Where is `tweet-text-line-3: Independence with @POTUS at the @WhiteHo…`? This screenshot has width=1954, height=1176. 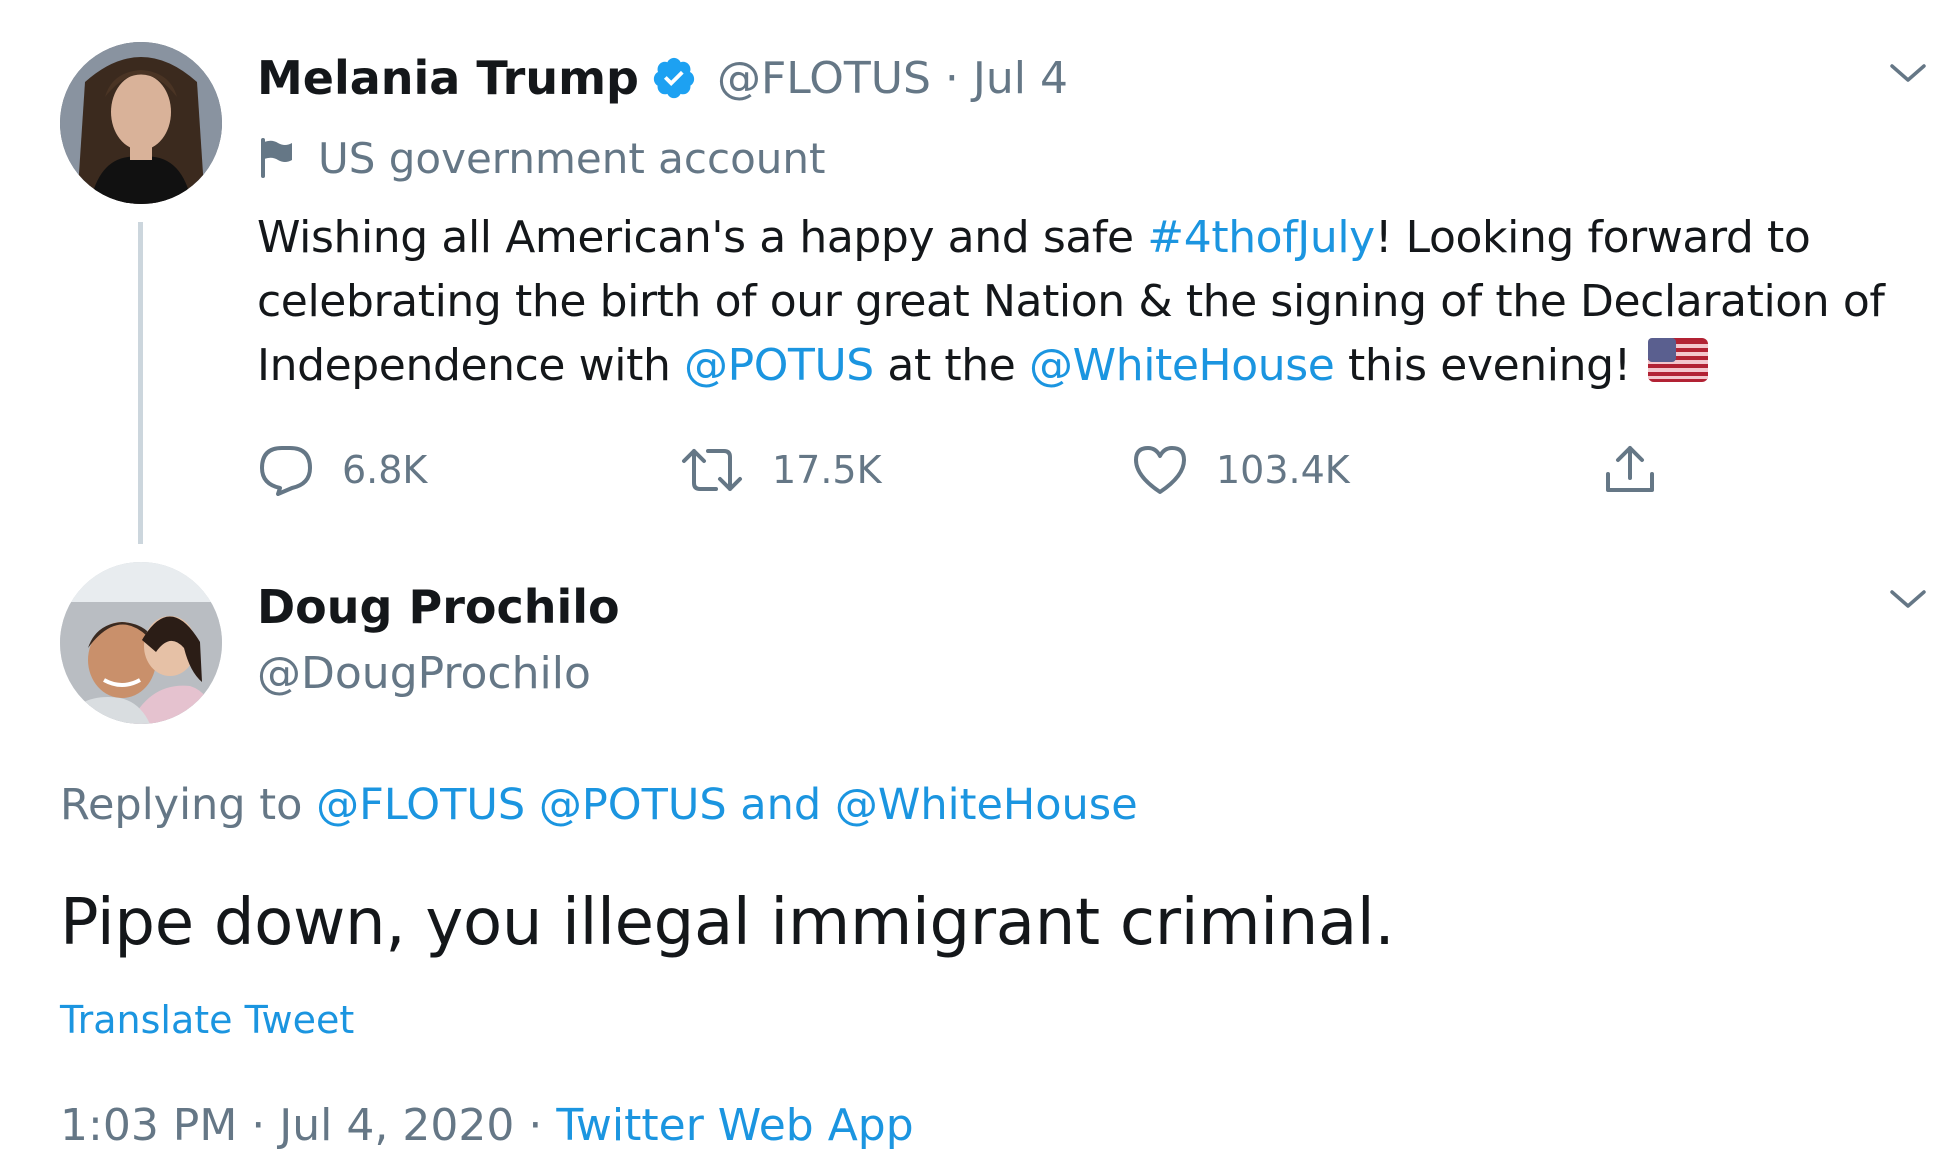 tweet-text-line-3: Independence with @POTUS at the @WhiteHo… is located at coordinates (1070, 367).